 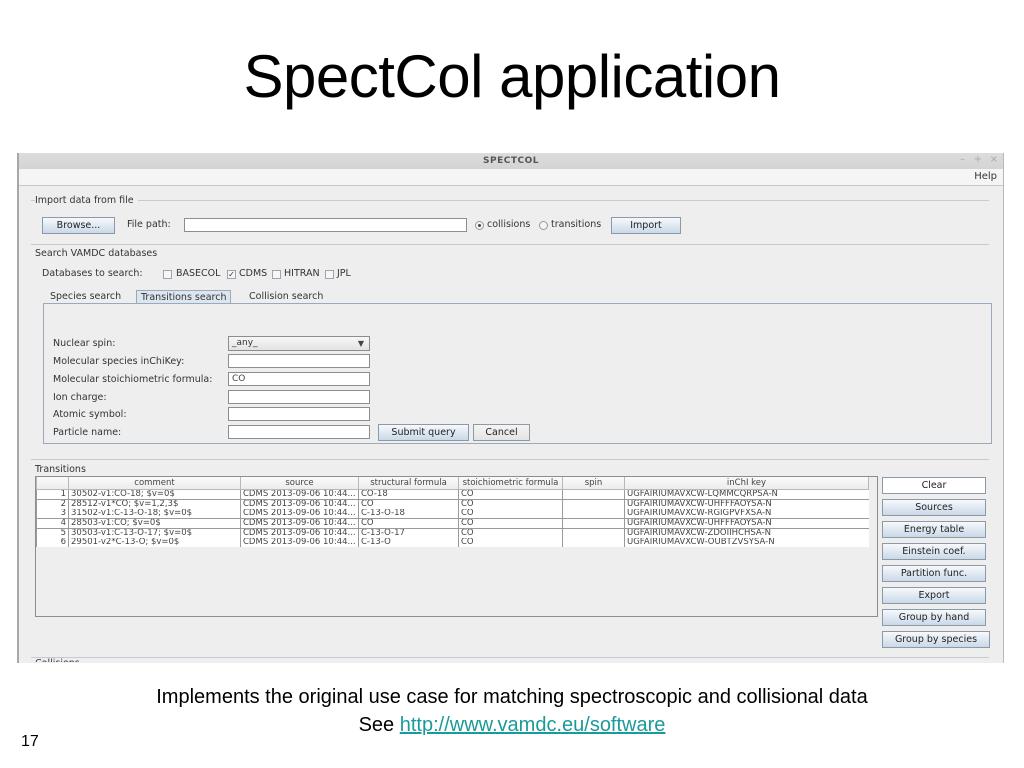 What do you see at coordinates (286, 297) in the screenshot?
I see `tab-collision-search: Collision search` at bounding box center [286, 297].